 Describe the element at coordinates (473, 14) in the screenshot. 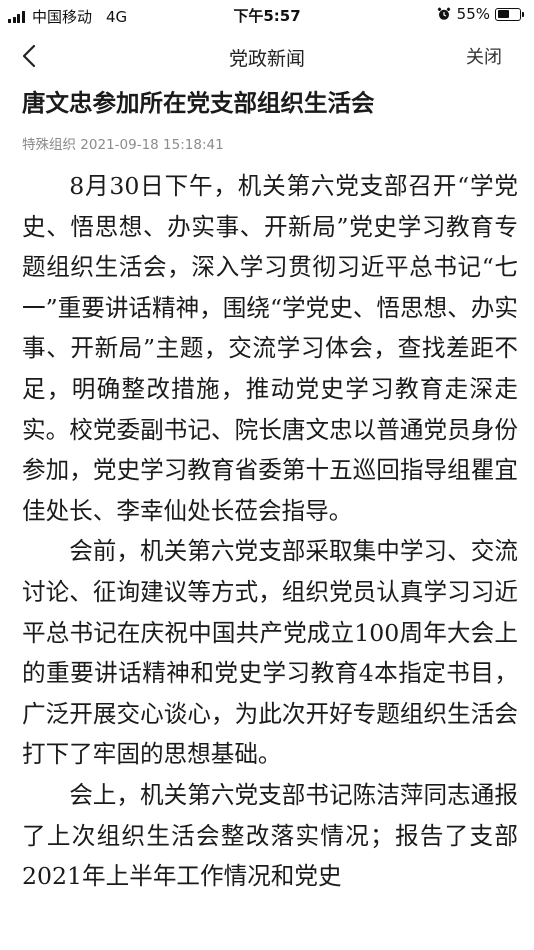

I see `battery-percent: 55%` at that location.